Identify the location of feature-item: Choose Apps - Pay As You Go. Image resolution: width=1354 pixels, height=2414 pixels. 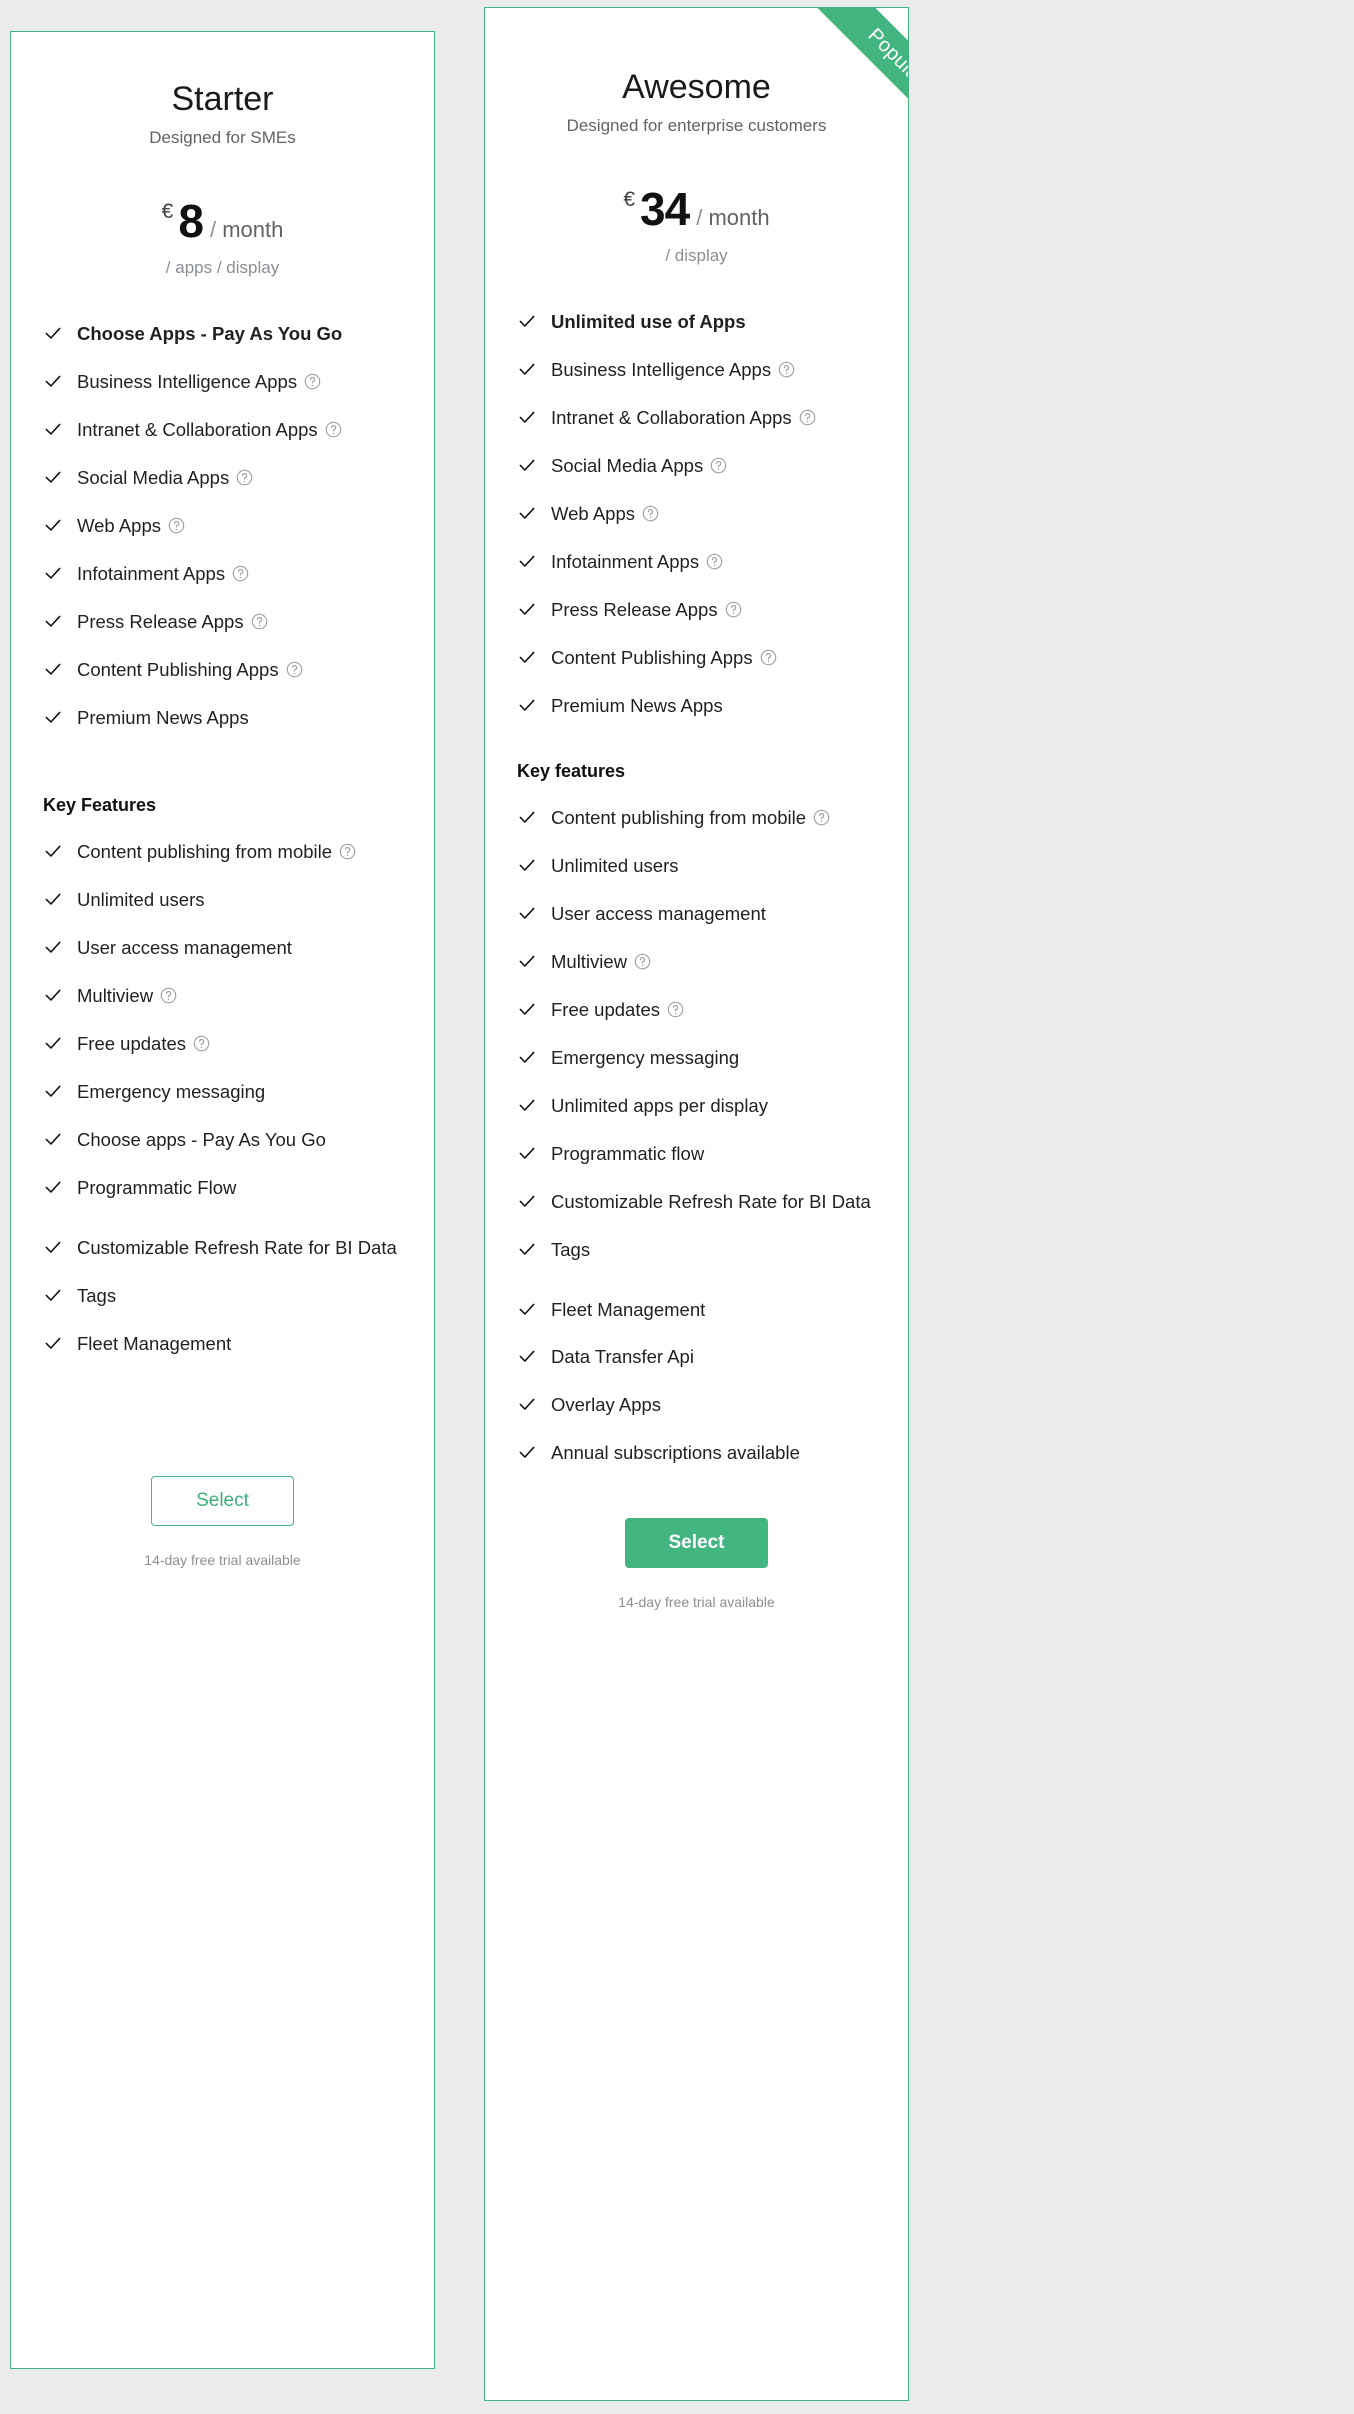
(222, 334).